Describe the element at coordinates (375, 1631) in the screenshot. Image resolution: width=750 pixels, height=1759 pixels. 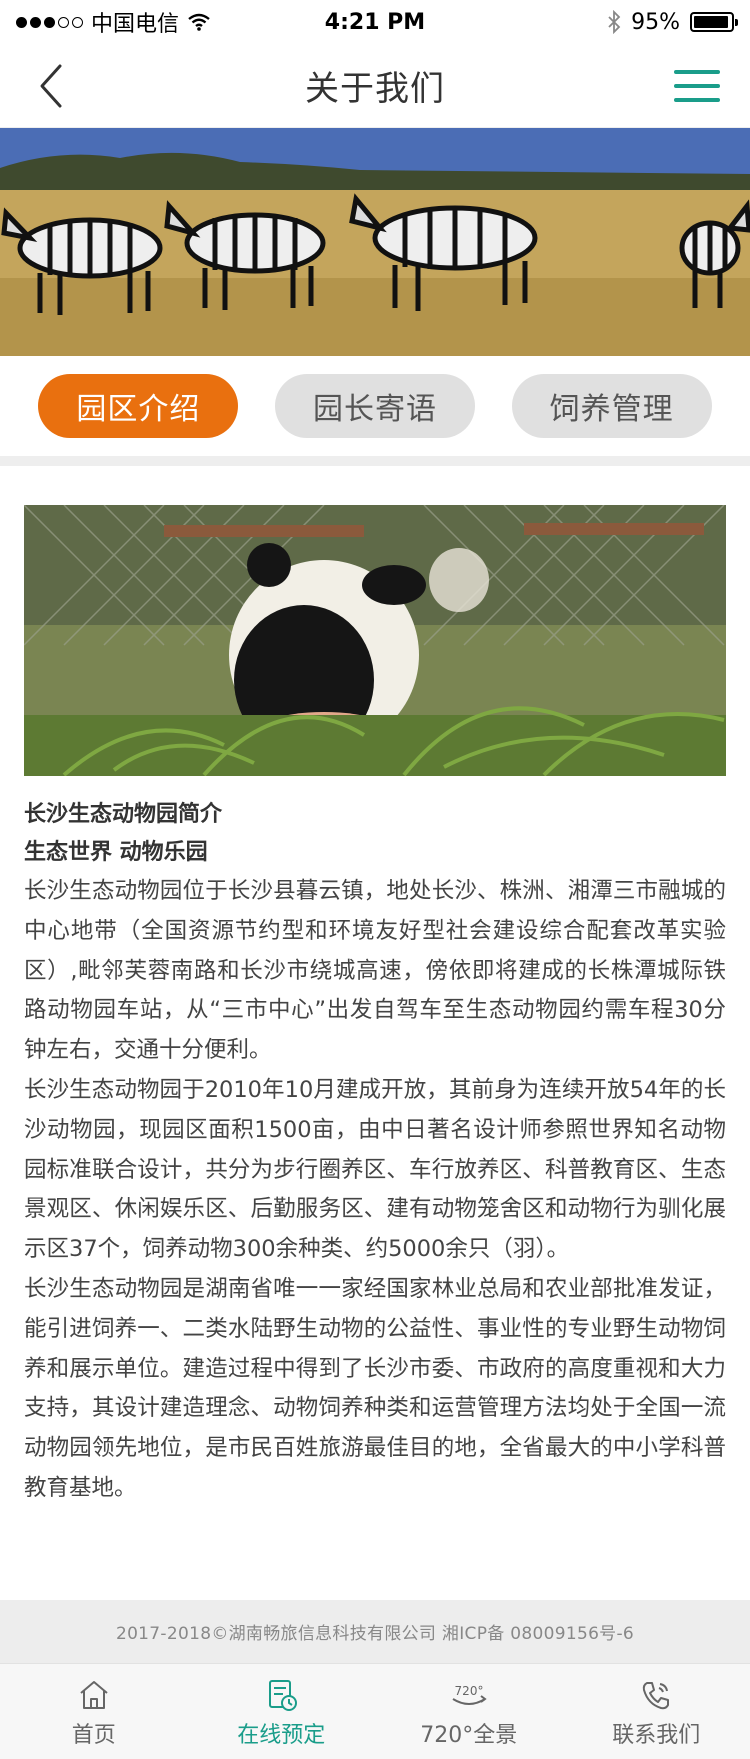
I see `copyright-footer: 2017-2018©湖南畅旅信息科技有限公司 湘ICP备 08009156号-6` at that location.